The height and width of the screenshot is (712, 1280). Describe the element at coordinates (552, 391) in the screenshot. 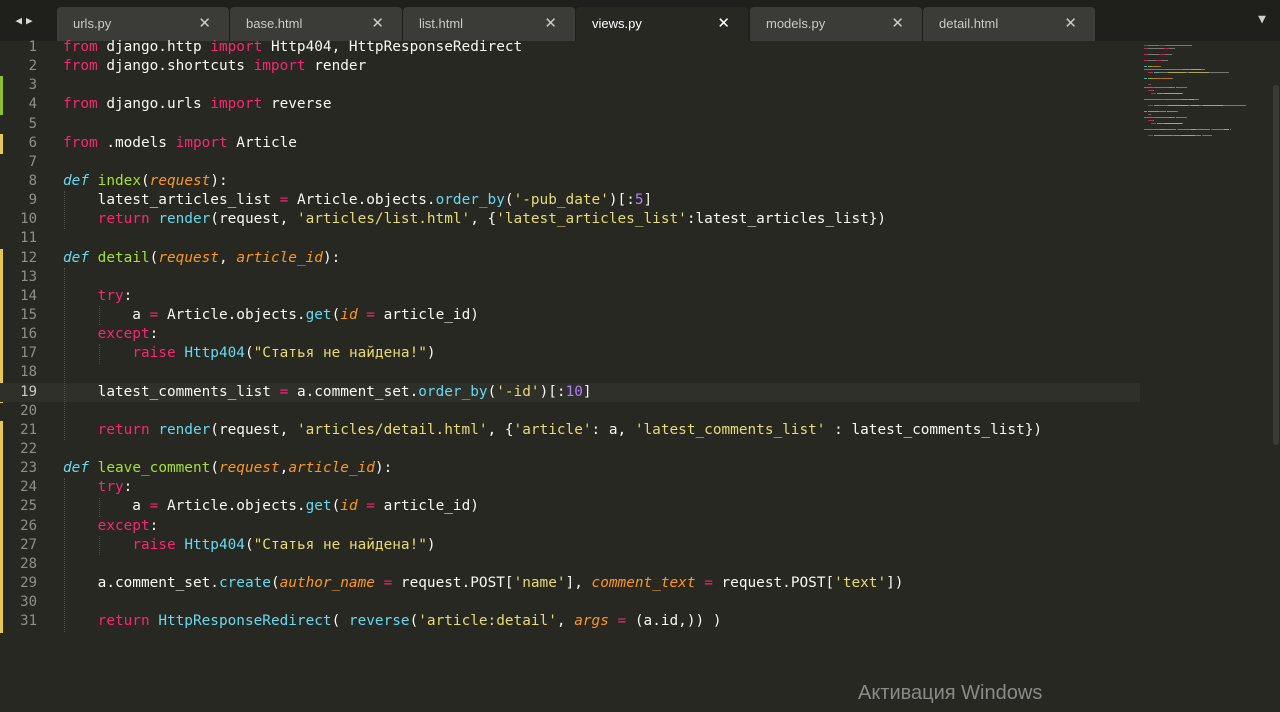

I see `code-token: )[:` at that location.